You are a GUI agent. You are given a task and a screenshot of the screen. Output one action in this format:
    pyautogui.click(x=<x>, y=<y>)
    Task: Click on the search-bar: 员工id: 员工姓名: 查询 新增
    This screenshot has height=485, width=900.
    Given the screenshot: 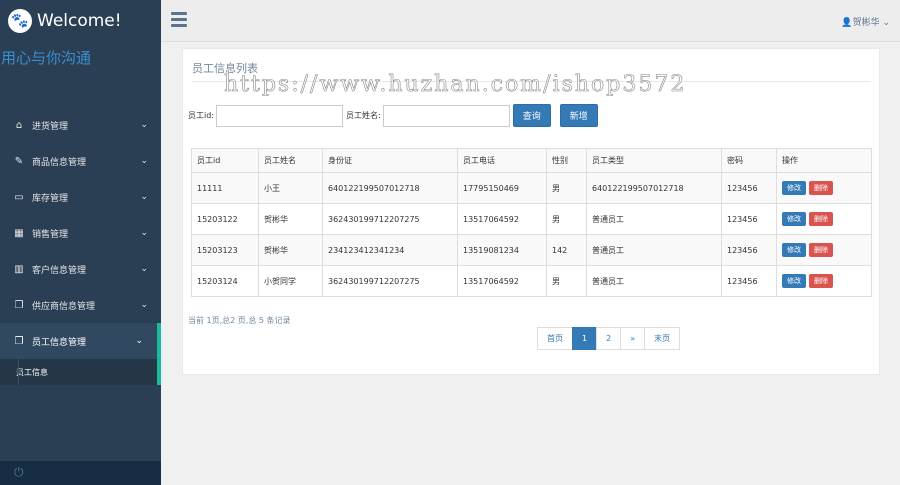 What is the action you would take?
    pyautogui.click(x=393, y=115)
    